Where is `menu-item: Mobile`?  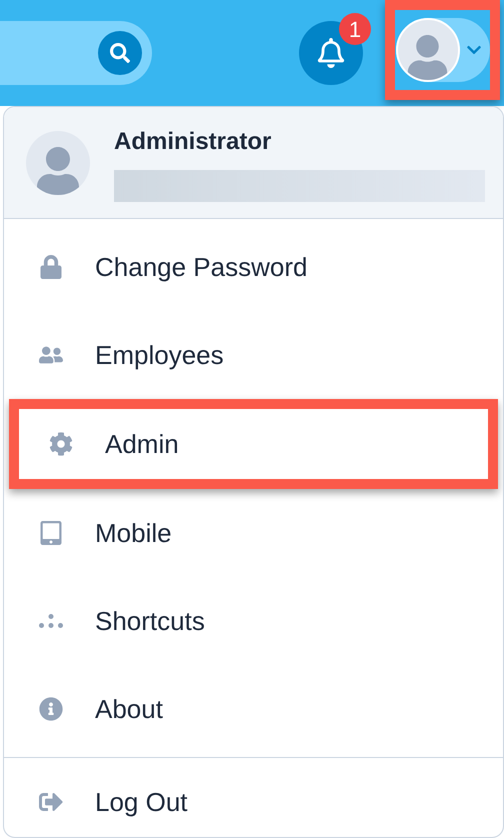 menu-item: Mobile is located at coordinates (253, 533).